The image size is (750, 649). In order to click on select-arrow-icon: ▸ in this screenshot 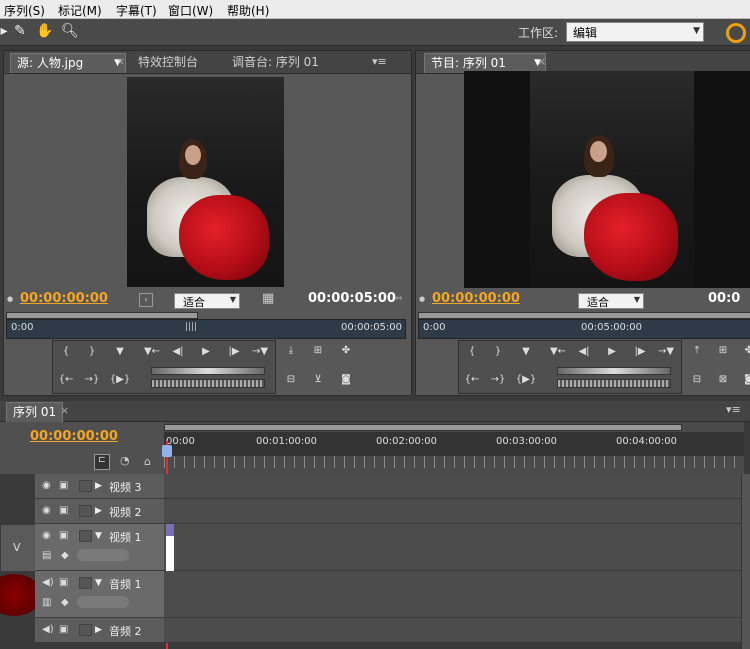, I will do `click(6, 31)`.